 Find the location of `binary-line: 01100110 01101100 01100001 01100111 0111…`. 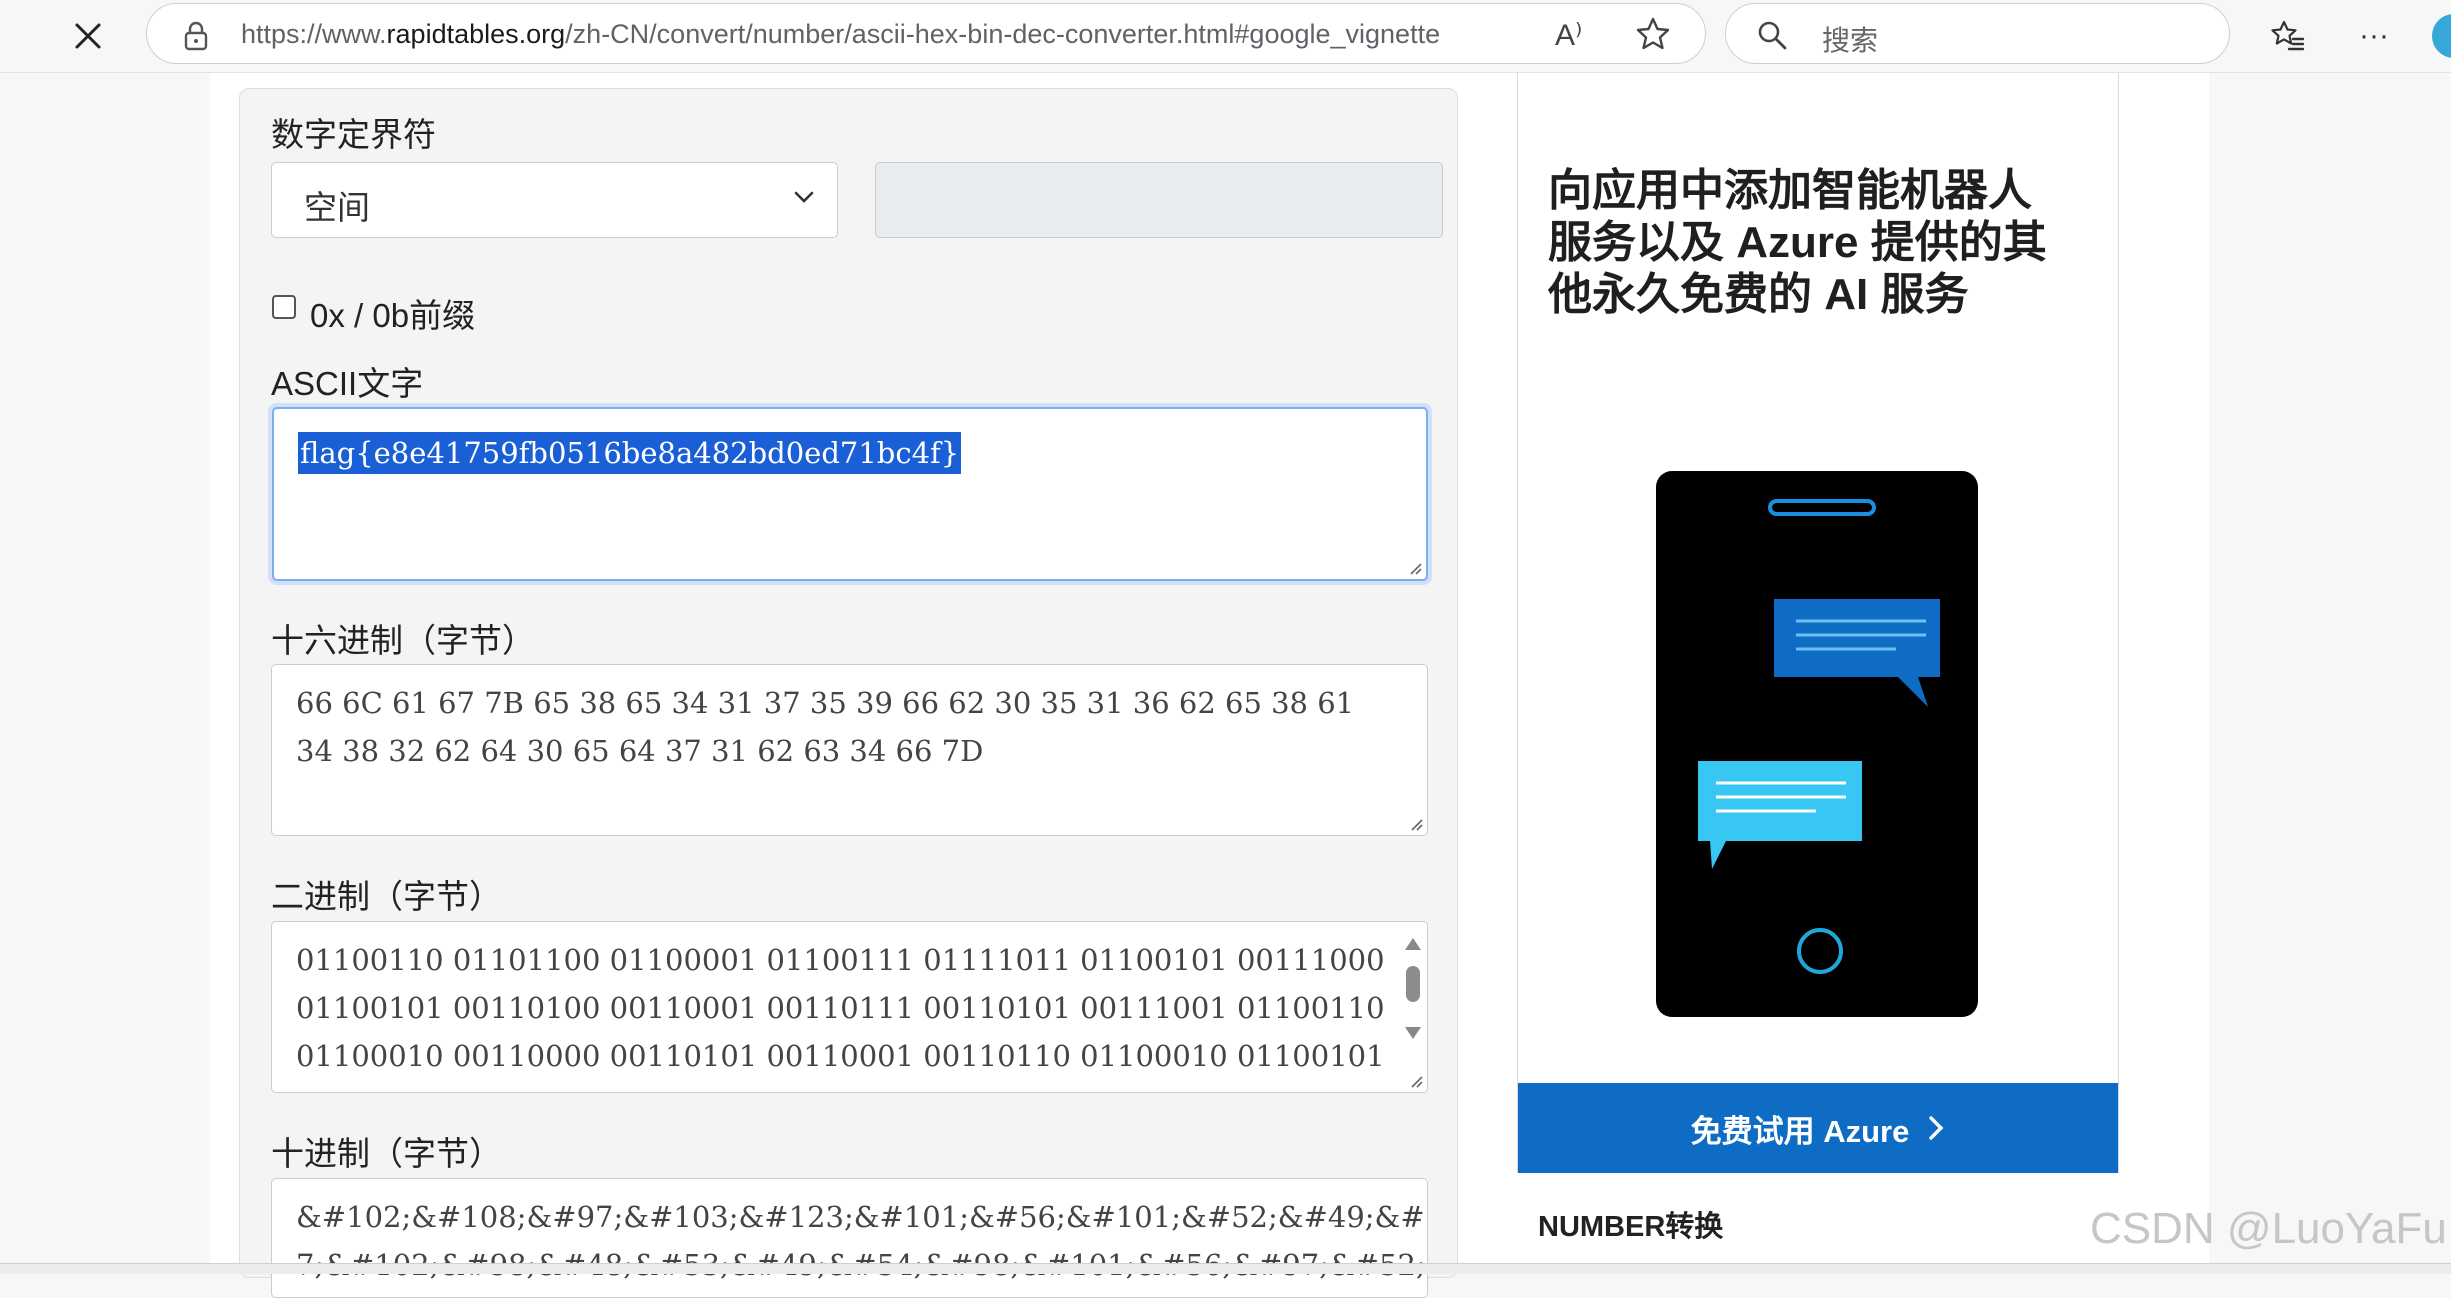

binary-line: 01100110 01101100 01100001 01100111 0111… is located at coordinates (840, 960).